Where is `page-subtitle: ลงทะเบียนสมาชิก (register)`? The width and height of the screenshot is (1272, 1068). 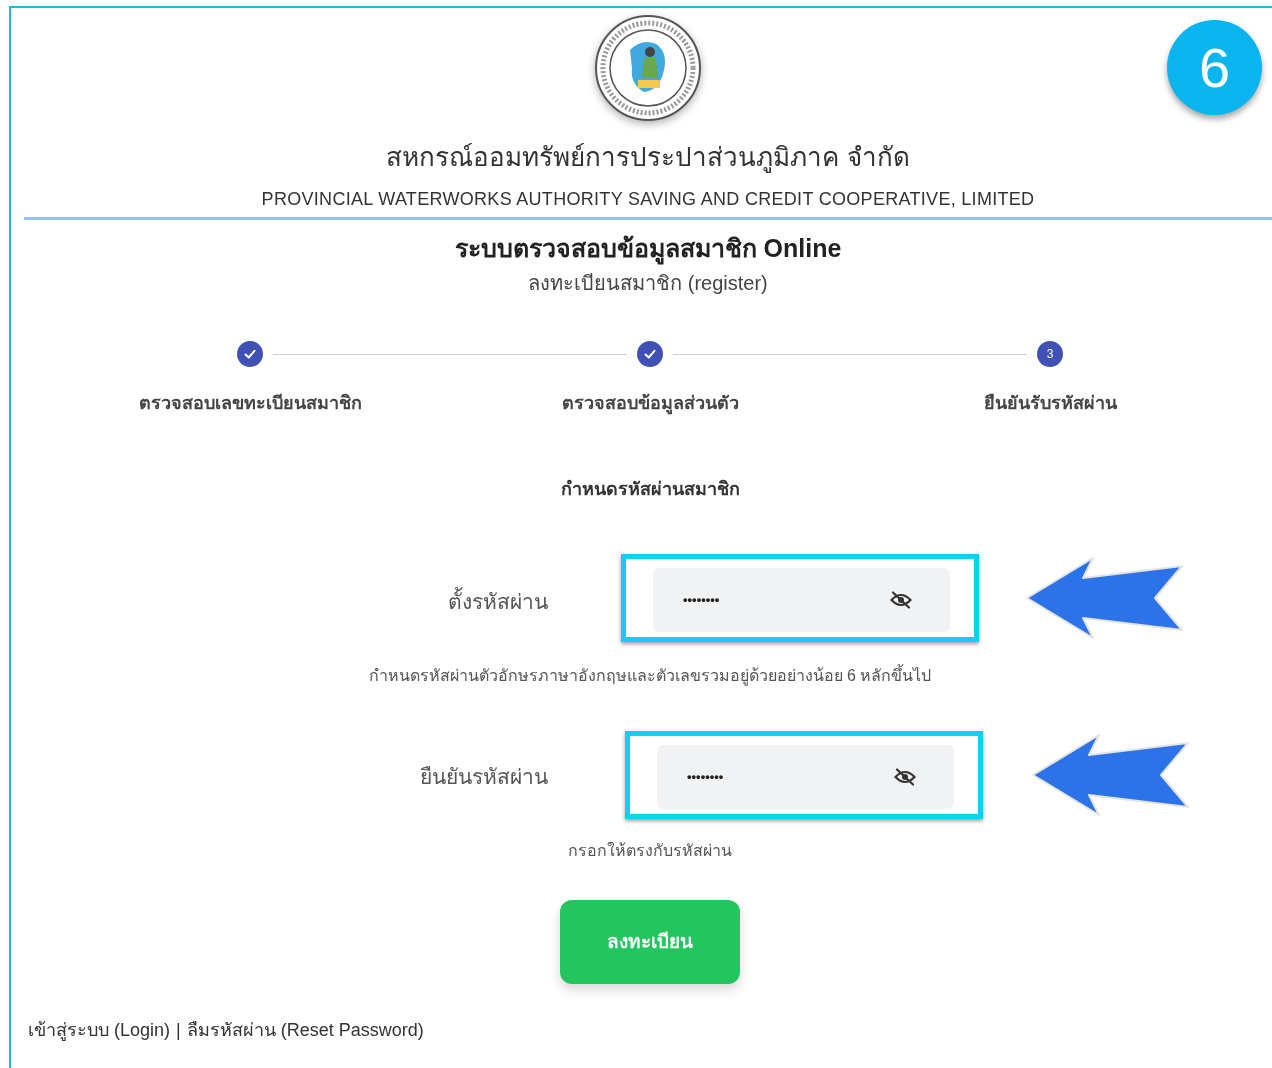
page-subtitle: ลงทะเบียนสมาชิก (register) is located at coordinates (648, 283).